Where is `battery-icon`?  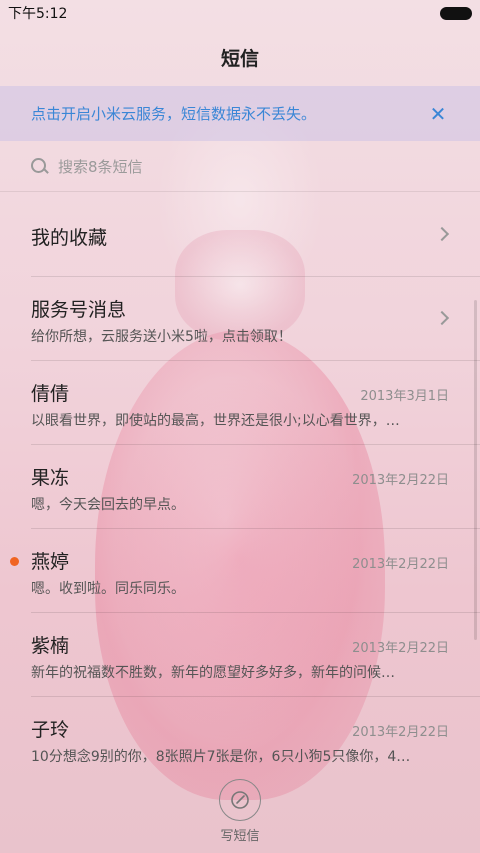
battery-icon is located at coordinates (456, 13).